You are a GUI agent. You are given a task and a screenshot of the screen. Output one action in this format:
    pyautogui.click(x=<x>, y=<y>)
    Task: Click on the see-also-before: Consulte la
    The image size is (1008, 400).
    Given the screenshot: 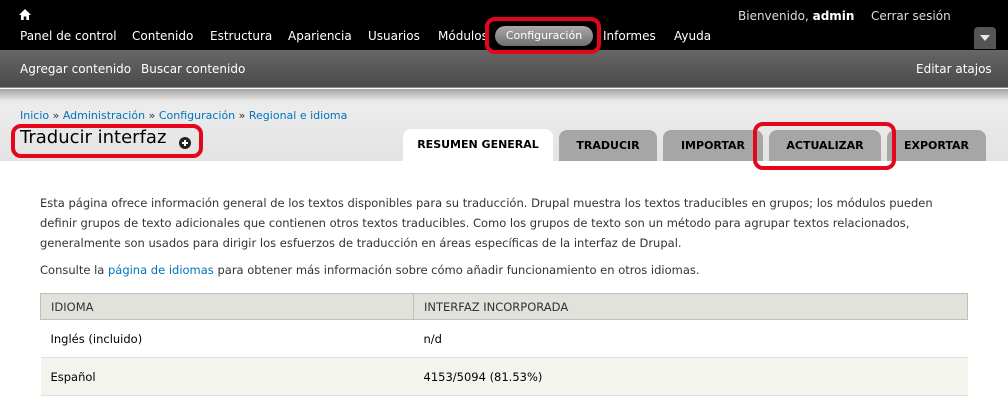 What is the action you would take?
    pyautogui.click(x=72, y=270)
    